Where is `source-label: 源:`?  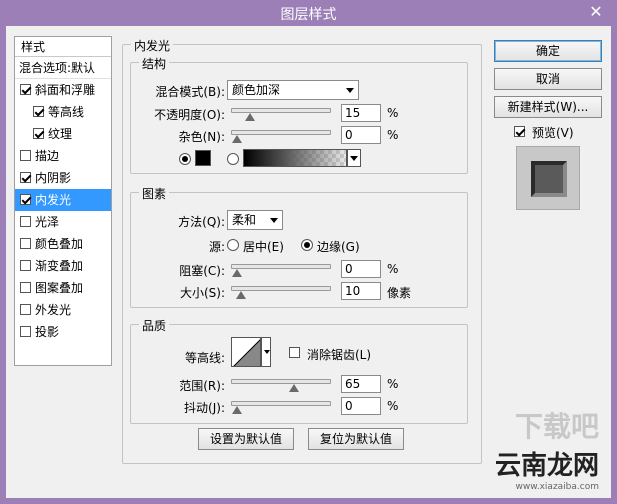
source-label: 源: is located at coordinates (216, 247).